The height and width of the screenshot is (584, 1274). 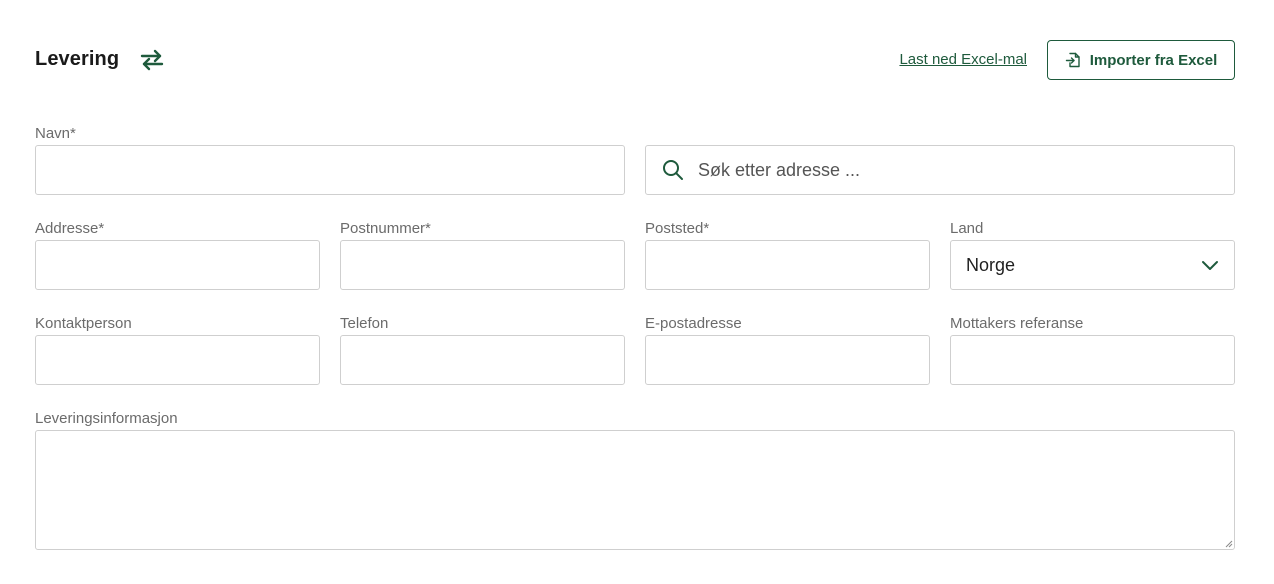 I want to click on postal-code-label: Postnummer*, so click(x=385, y=228).